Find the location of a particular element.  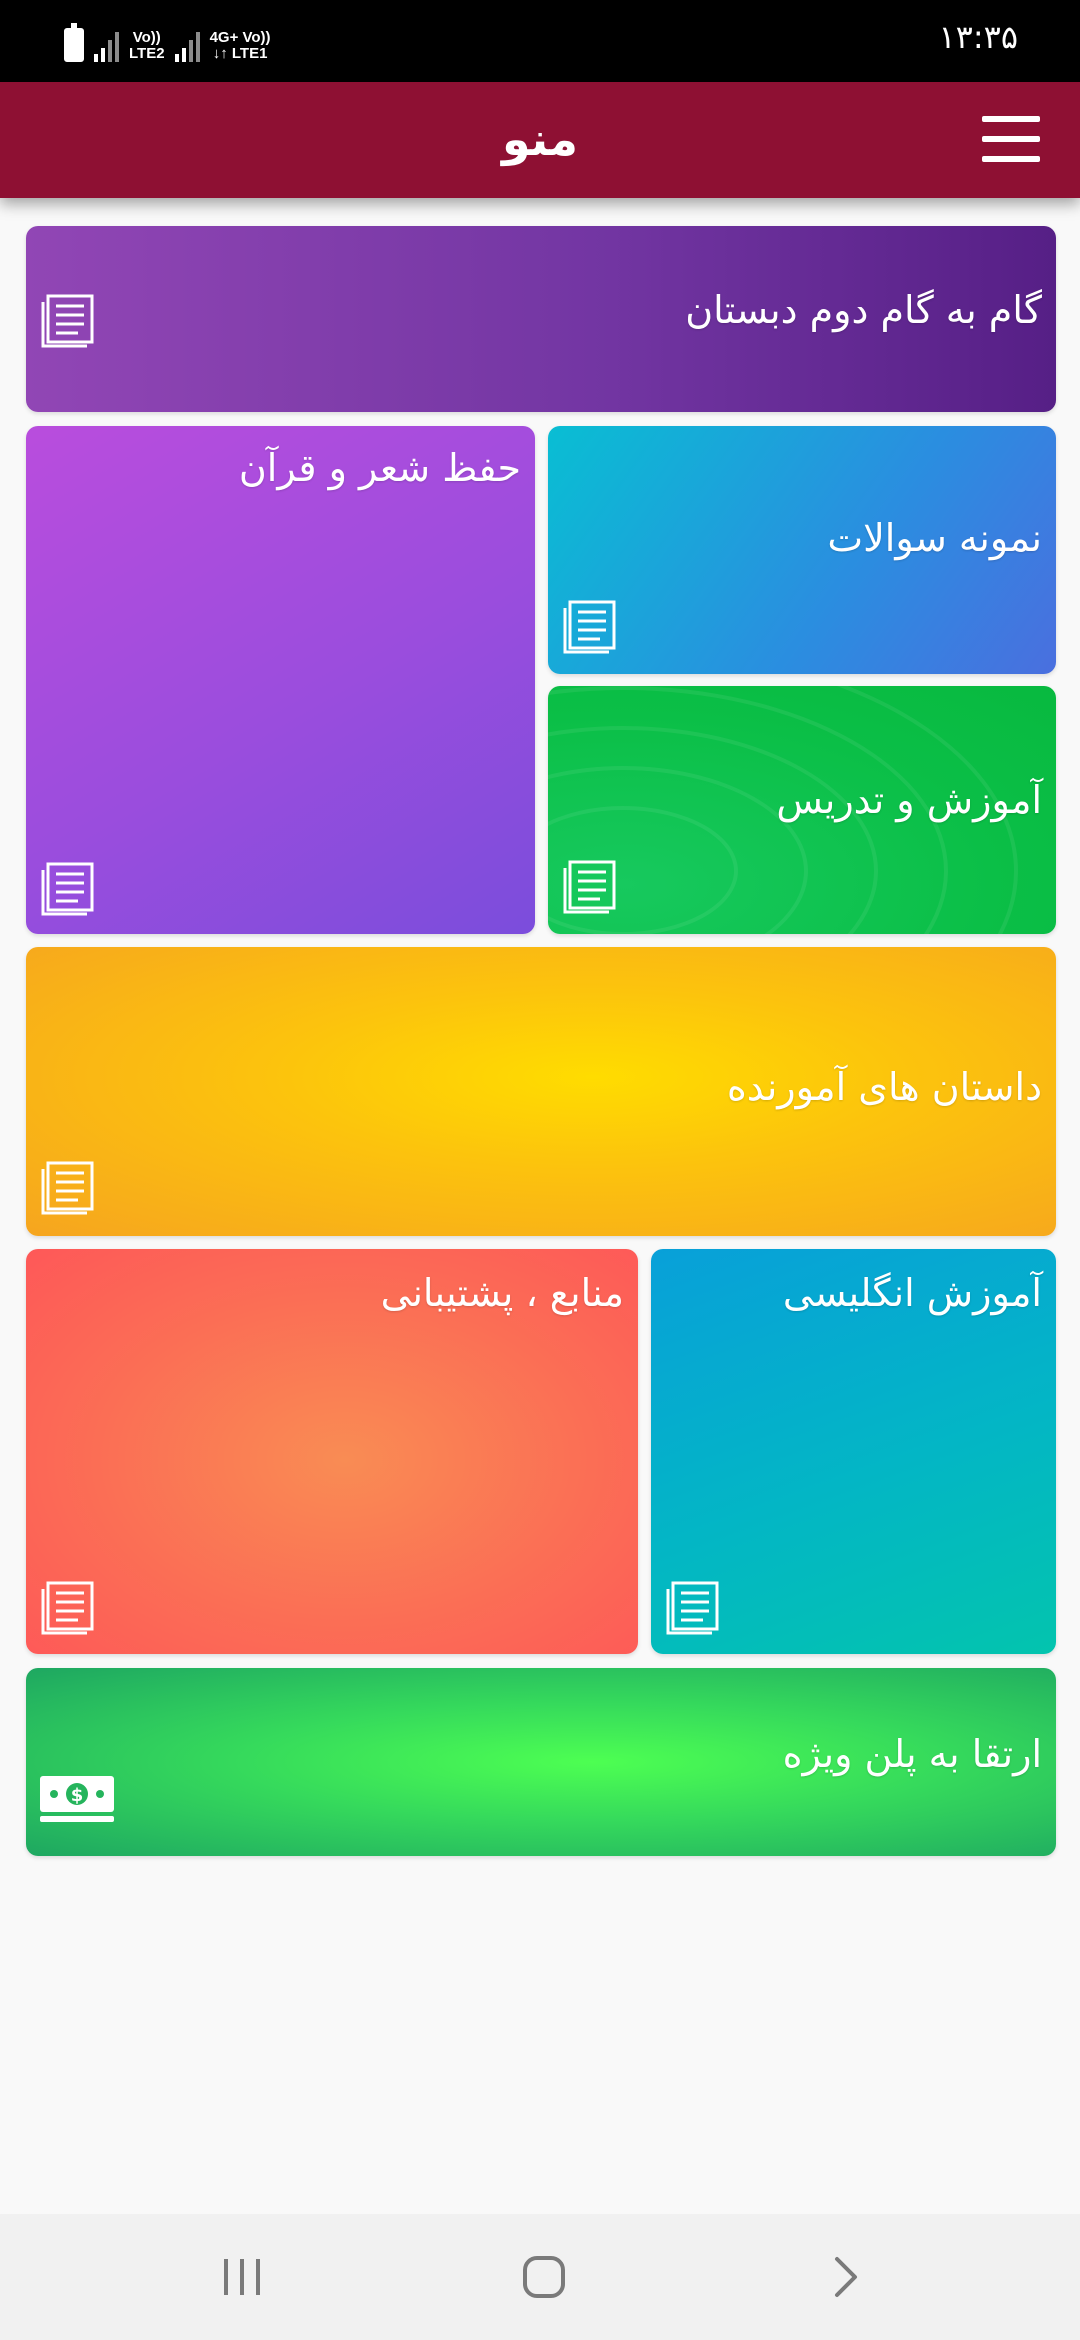

tile-label: ارتقا به پلن ویژه is located at coordinates (912, 1754).